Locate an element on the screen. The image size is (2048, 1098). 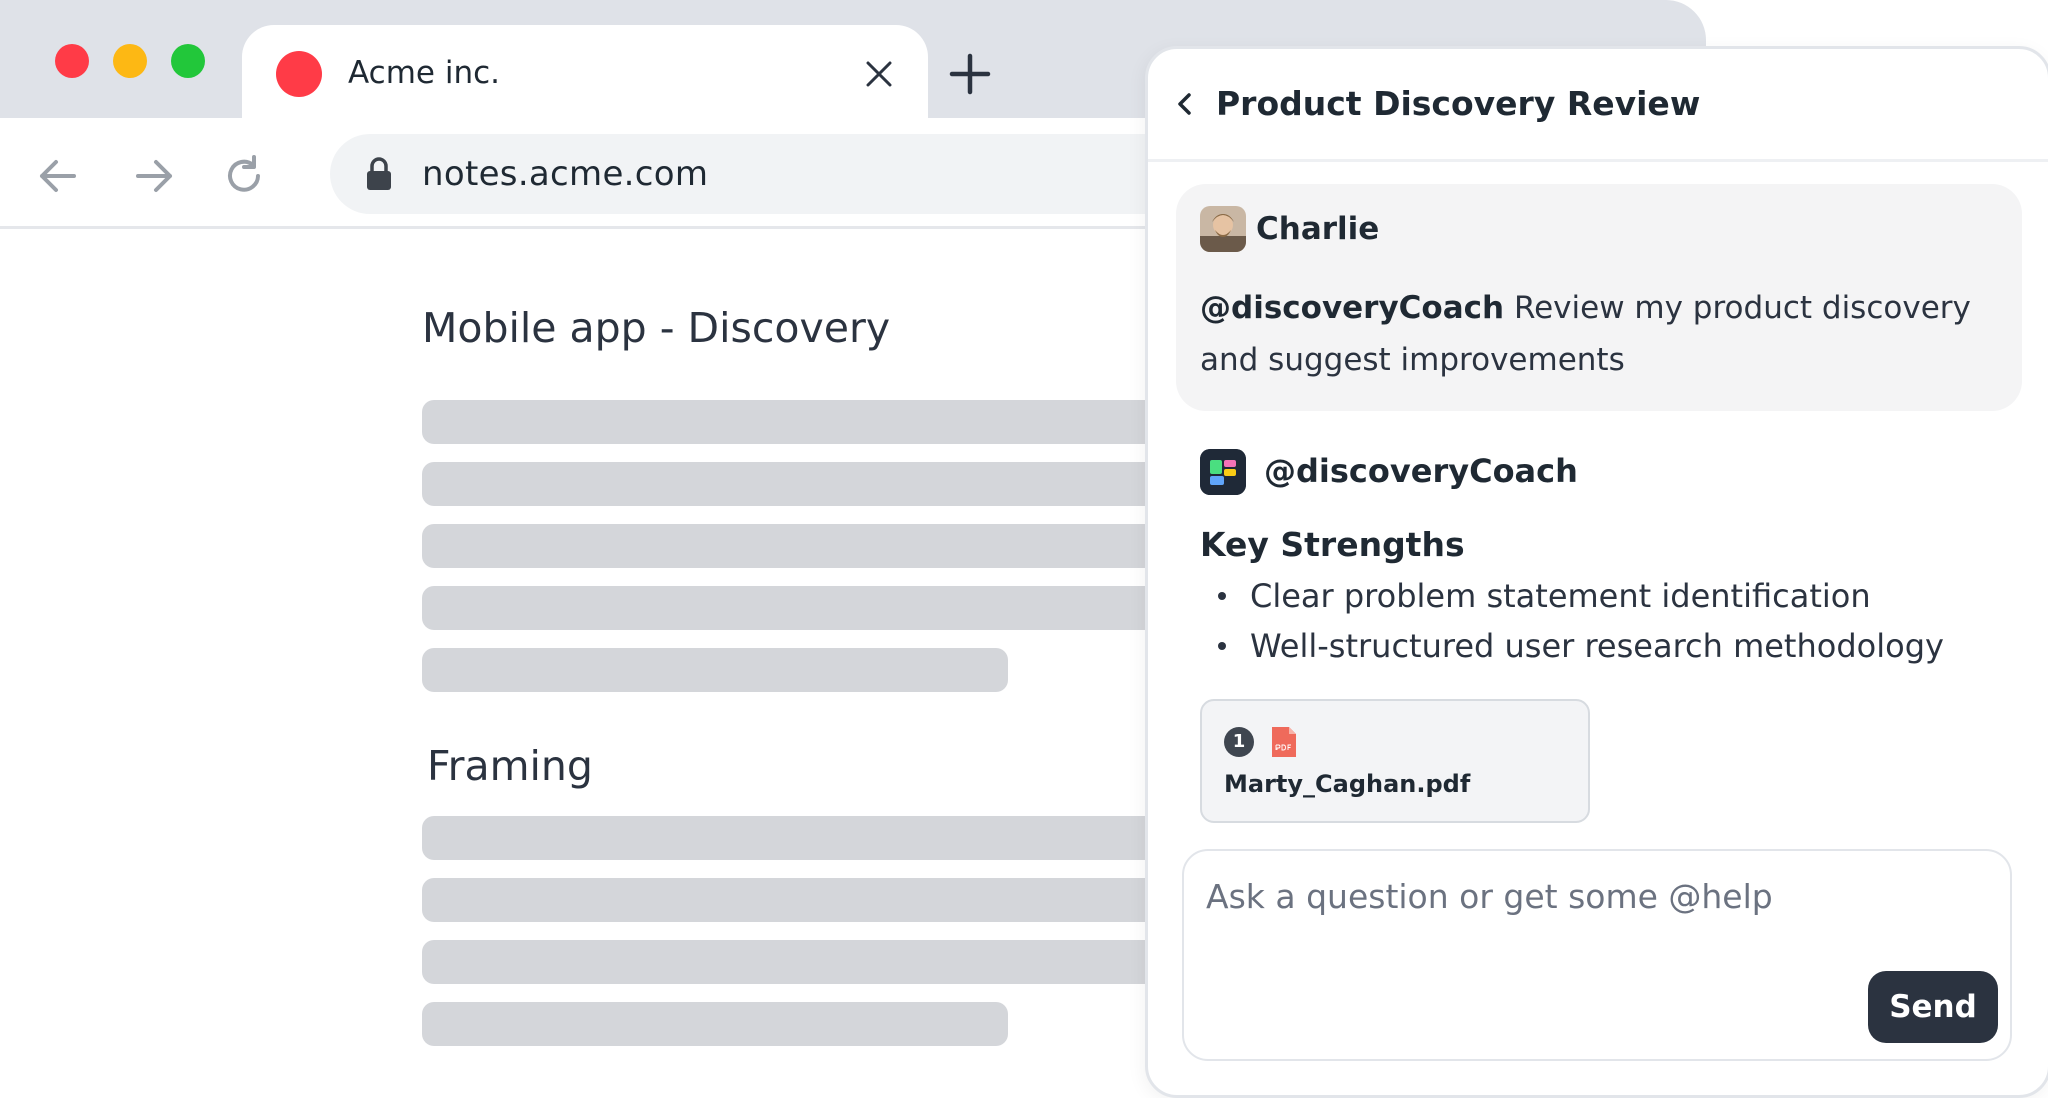
send-button: Send is located at coordinates (1933, 1007).